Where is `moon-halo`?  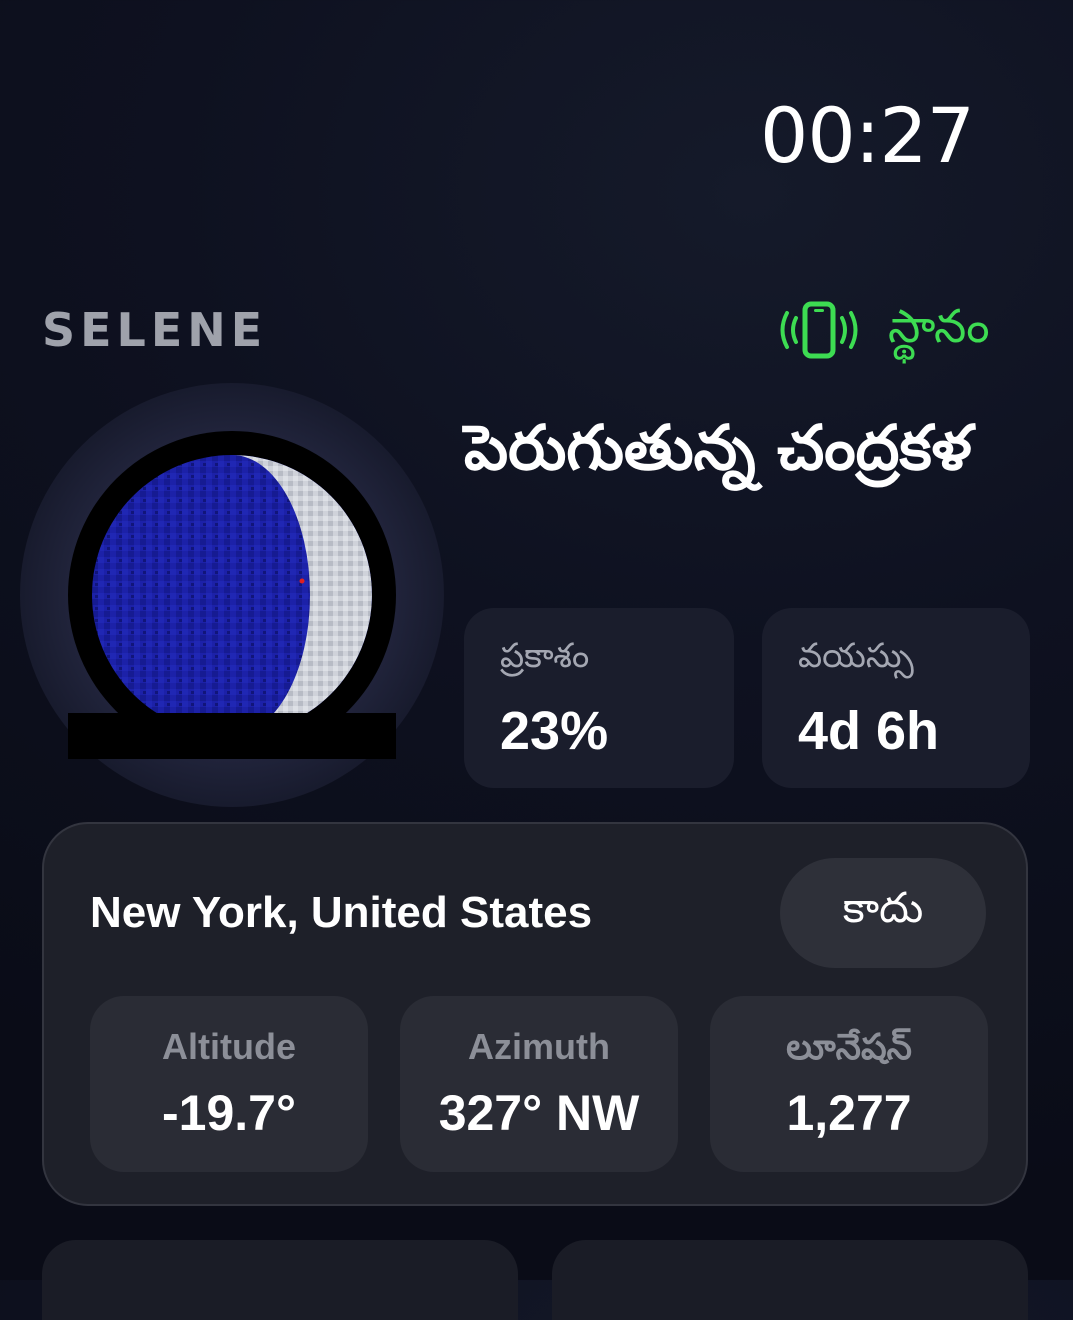
moon-halo is located at coordinates (232, 595).